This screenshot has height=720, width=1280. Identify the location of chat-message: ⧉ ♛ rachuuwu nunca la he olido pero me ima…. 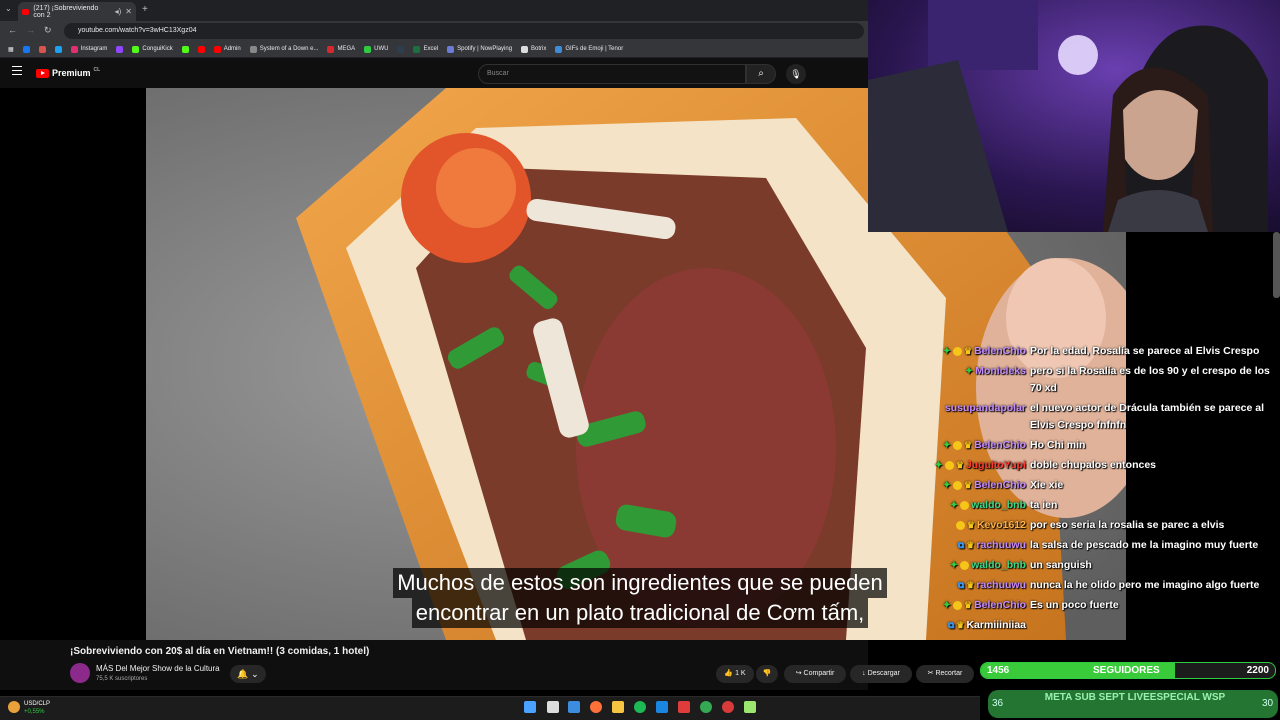
(1106, 585).